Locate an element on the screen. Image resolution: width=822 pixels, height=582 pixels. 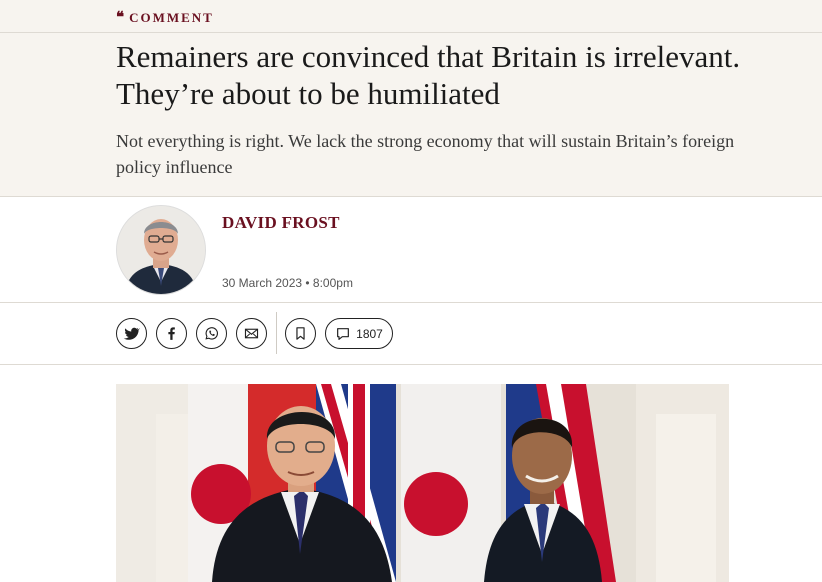
share-facebook-button is located at coordinates (171, 333).